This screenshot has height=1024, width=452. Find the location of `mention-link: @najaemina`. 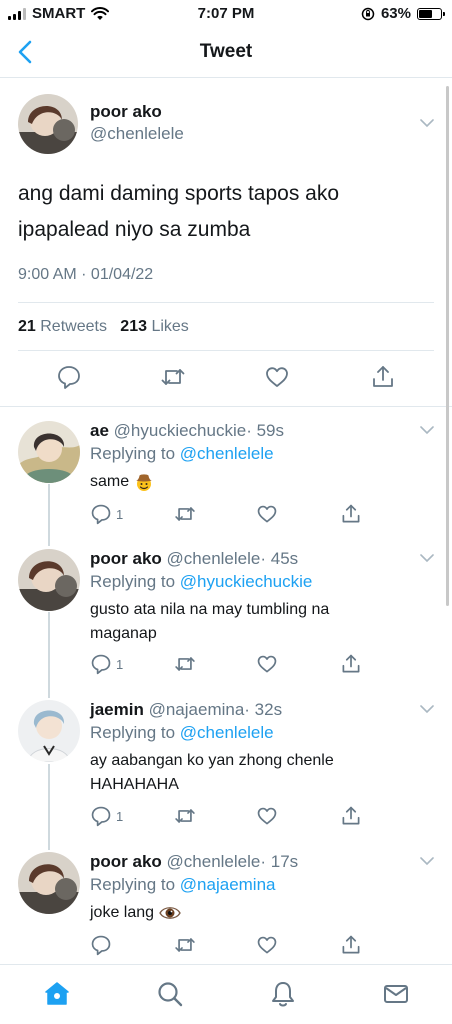

mention-link: @najaemina is located at coordinates (228, 884).